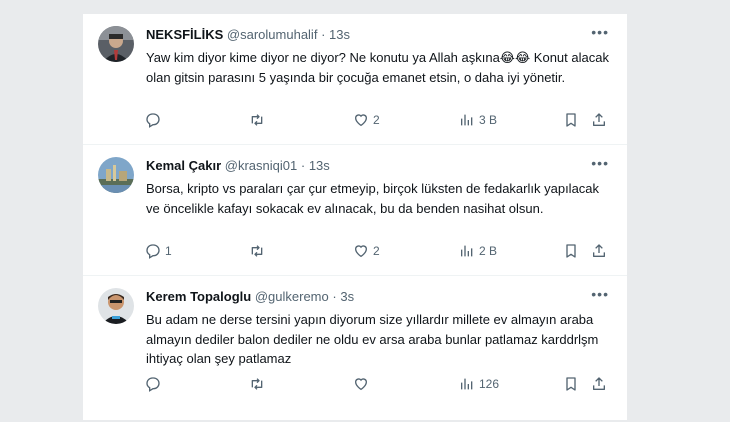  What do you see at coordinates (183, 165) in the screenshot?
I see `display-name: Kemal Çakır` at bounding box center [183, 165].